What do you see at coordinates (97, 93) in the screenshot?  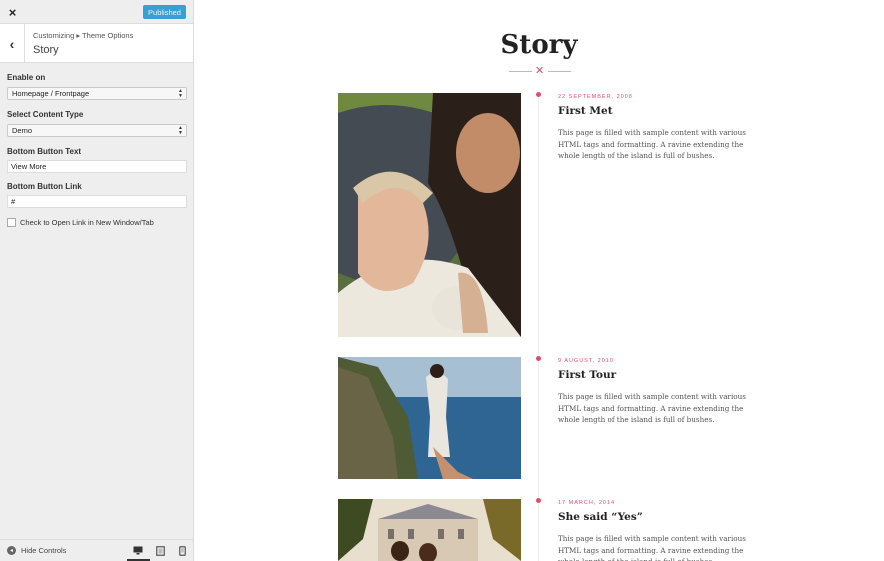 I see `enable-on-select: Homepage / Frontpage ▲ ▼` at bounding box center [97, 93].